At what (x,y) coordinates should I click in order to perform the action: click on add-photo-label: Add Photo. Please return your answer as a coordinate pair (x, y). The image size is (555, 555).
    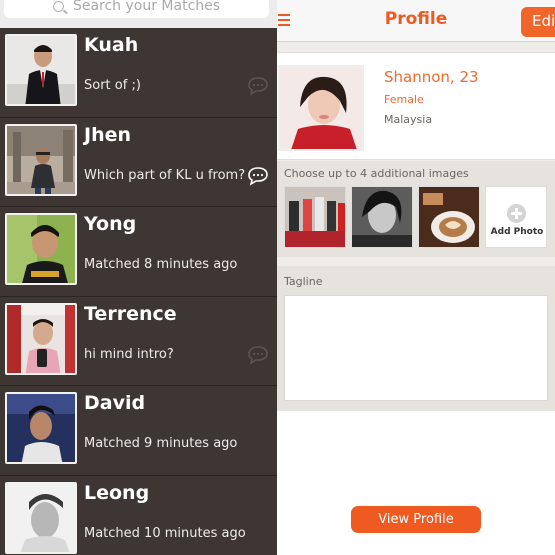
    Looking at the image, I should click on (517, 232).